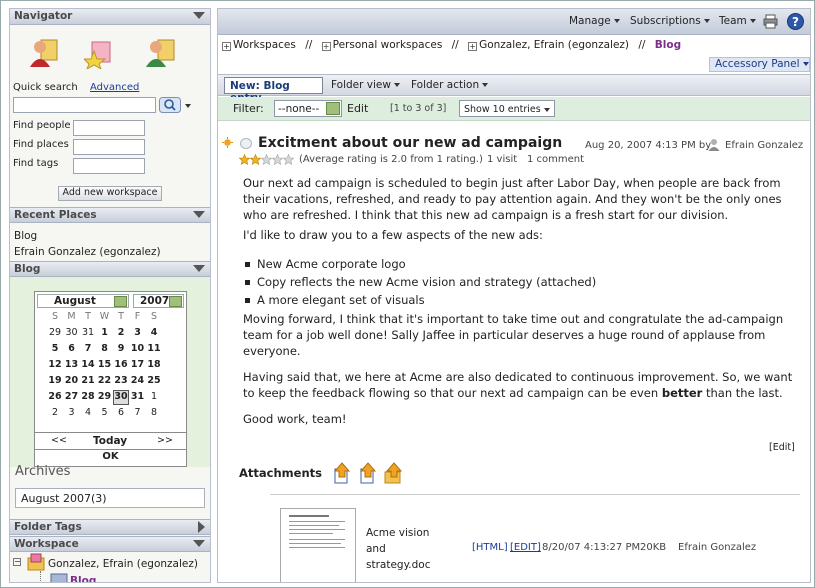  Describe the element at coordinates (670, 21) in the screenshot. I see `subscriptions-menu: Subscriptions` at that location.